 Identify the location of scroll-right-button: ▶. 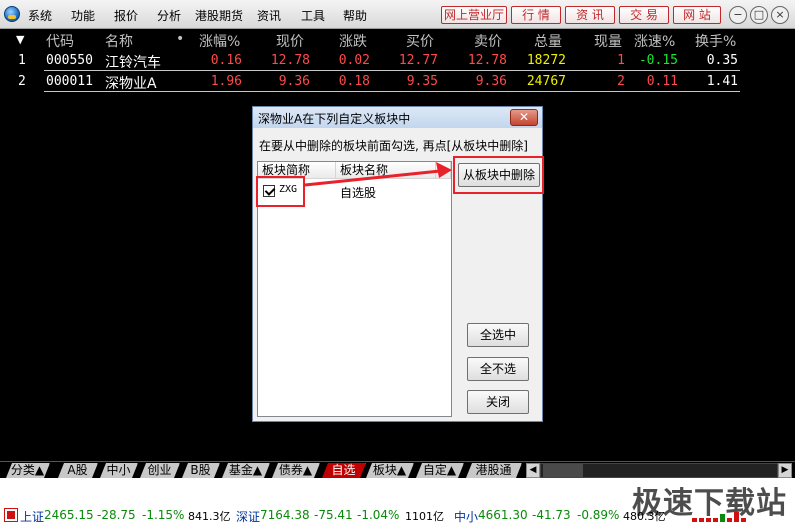
(785, 470).